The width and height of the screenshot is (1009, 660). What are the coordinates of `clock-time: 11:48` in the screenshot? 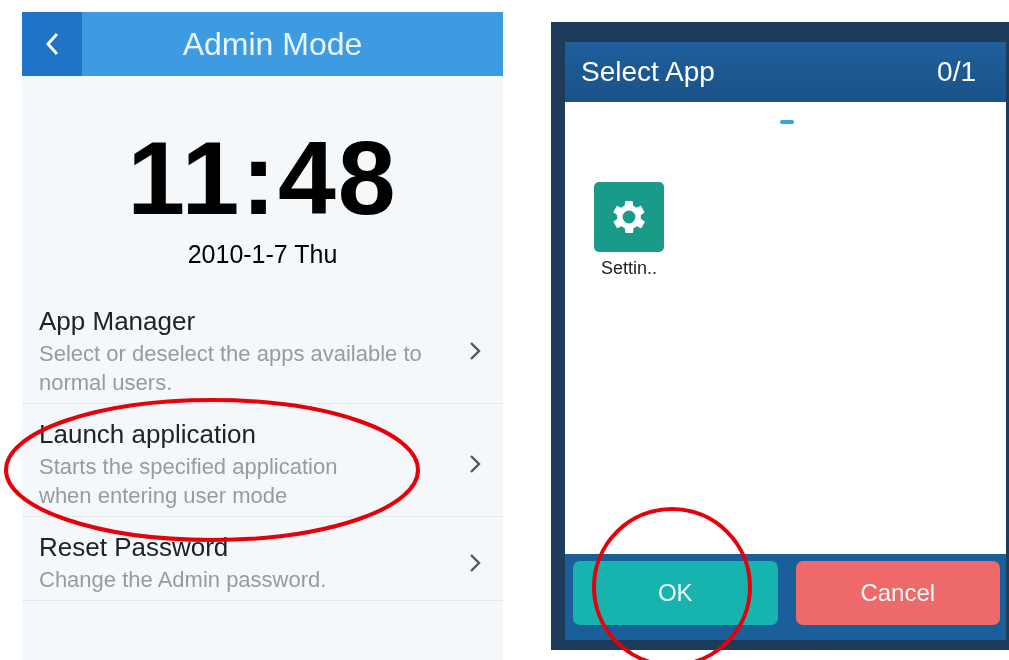 It's located at (262, 178).